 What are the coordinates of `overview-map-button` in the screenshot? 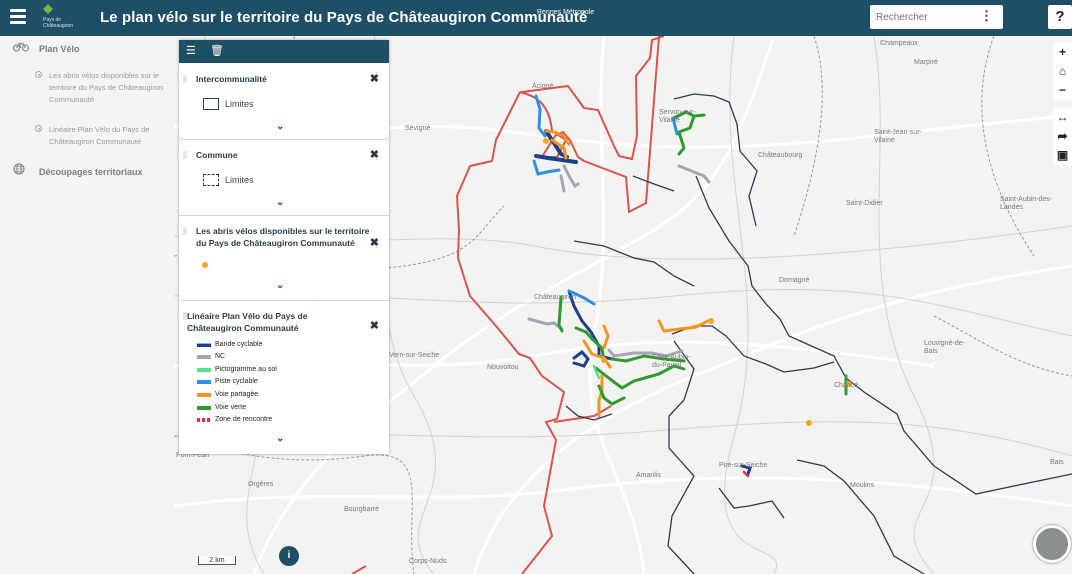 It's located at (1052, 544).